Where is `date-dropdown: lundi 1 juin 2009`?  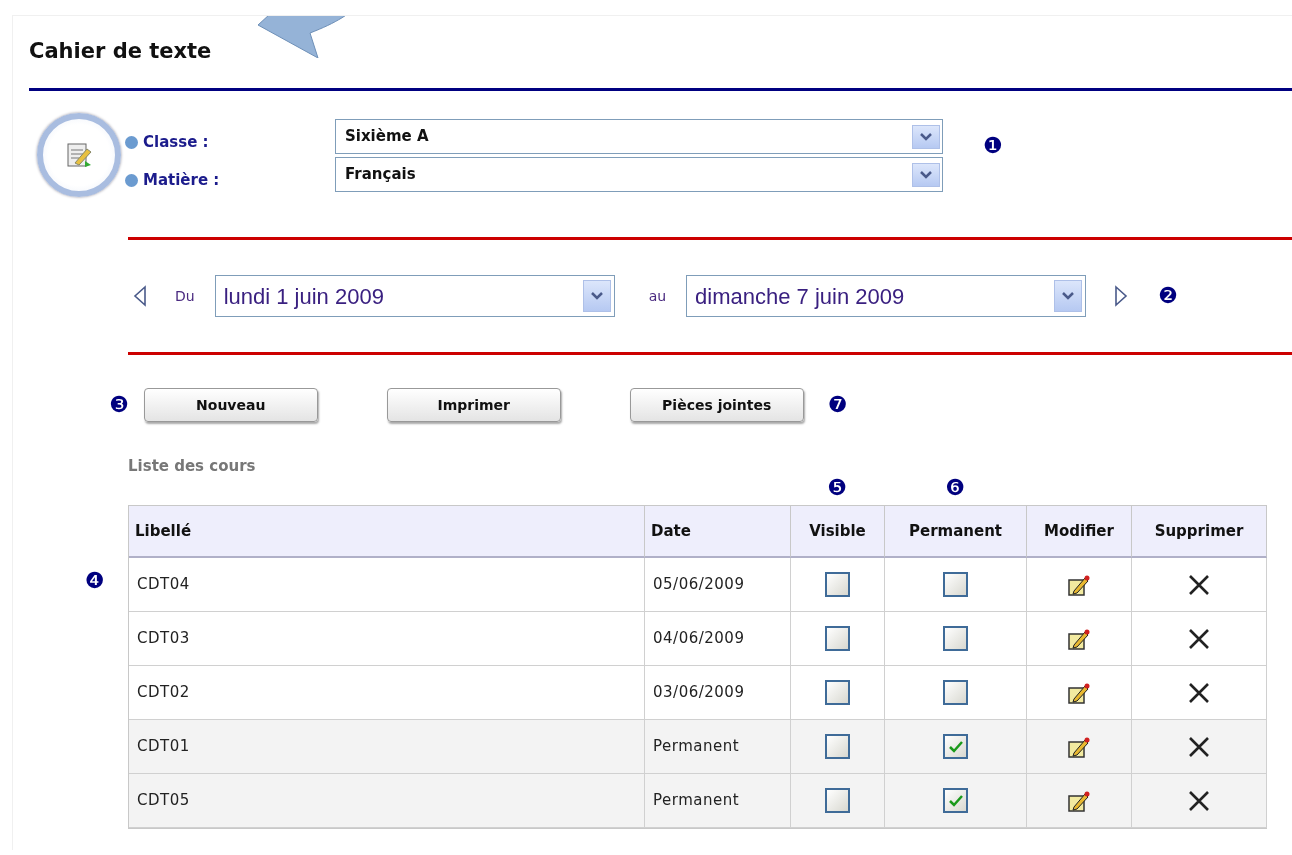
date-dropdown: lundi 1 juin 2009 is located at coordinates (414, 296).